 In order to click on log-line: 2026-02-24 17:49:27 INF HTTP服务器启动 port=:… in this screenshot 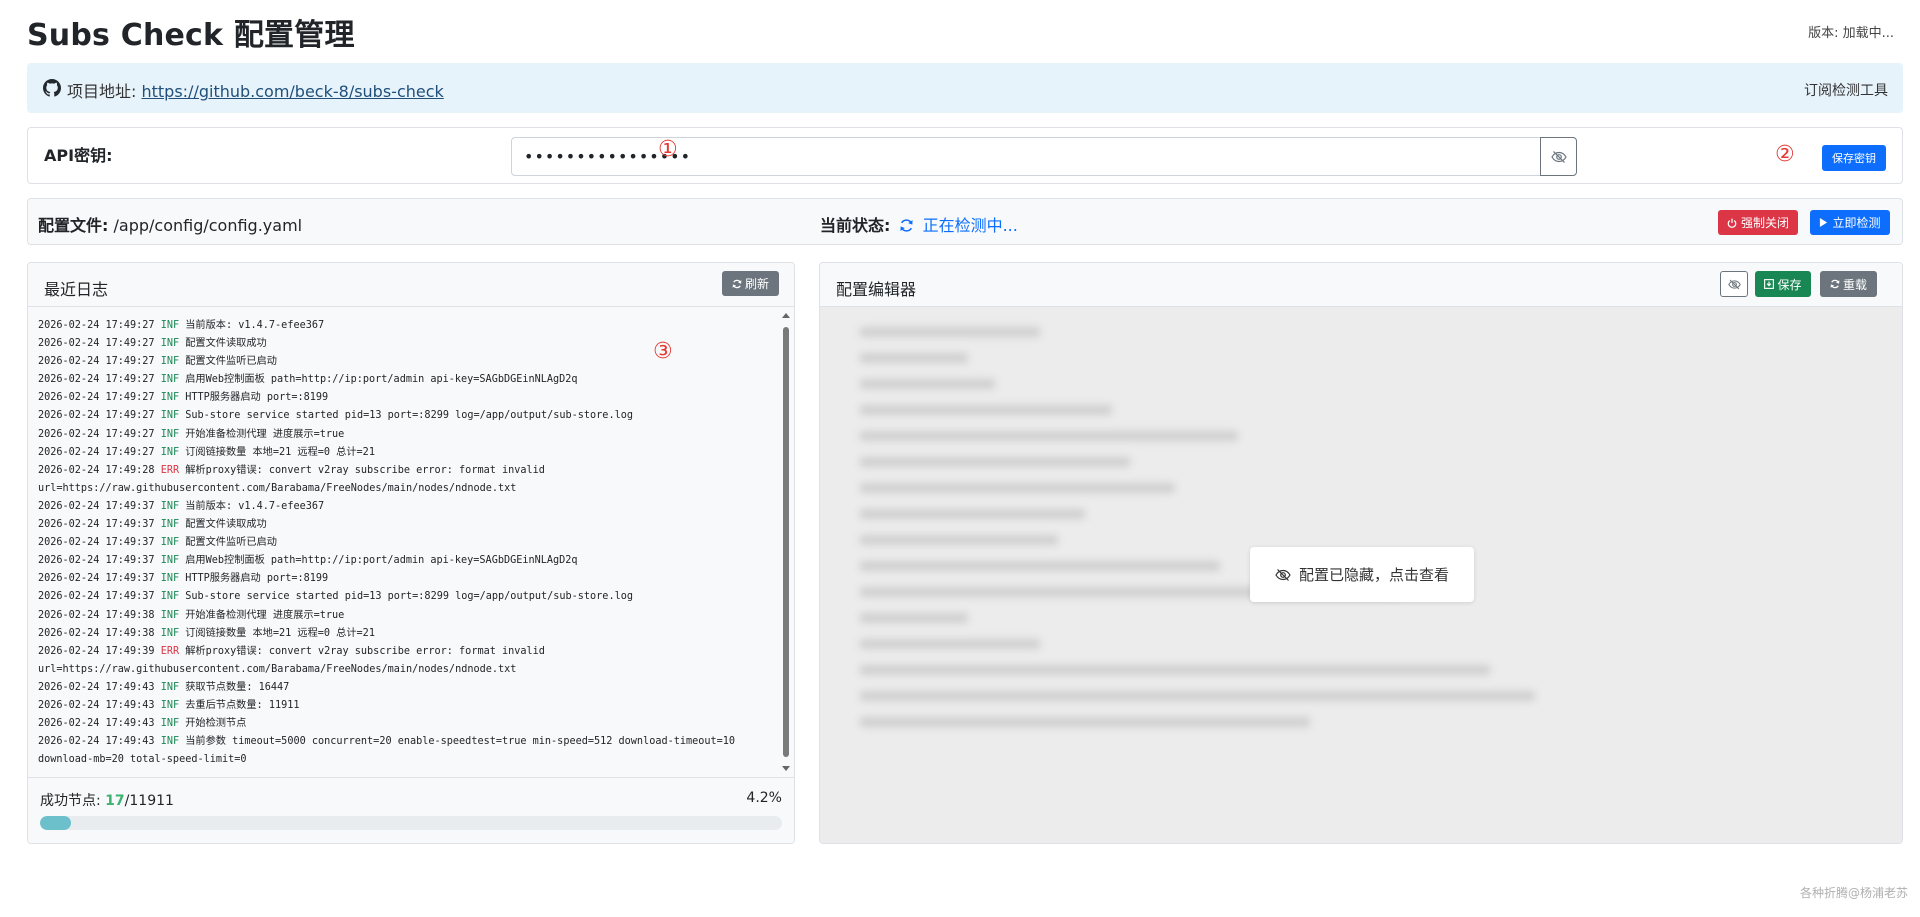, I will do `click(408, 398)`.